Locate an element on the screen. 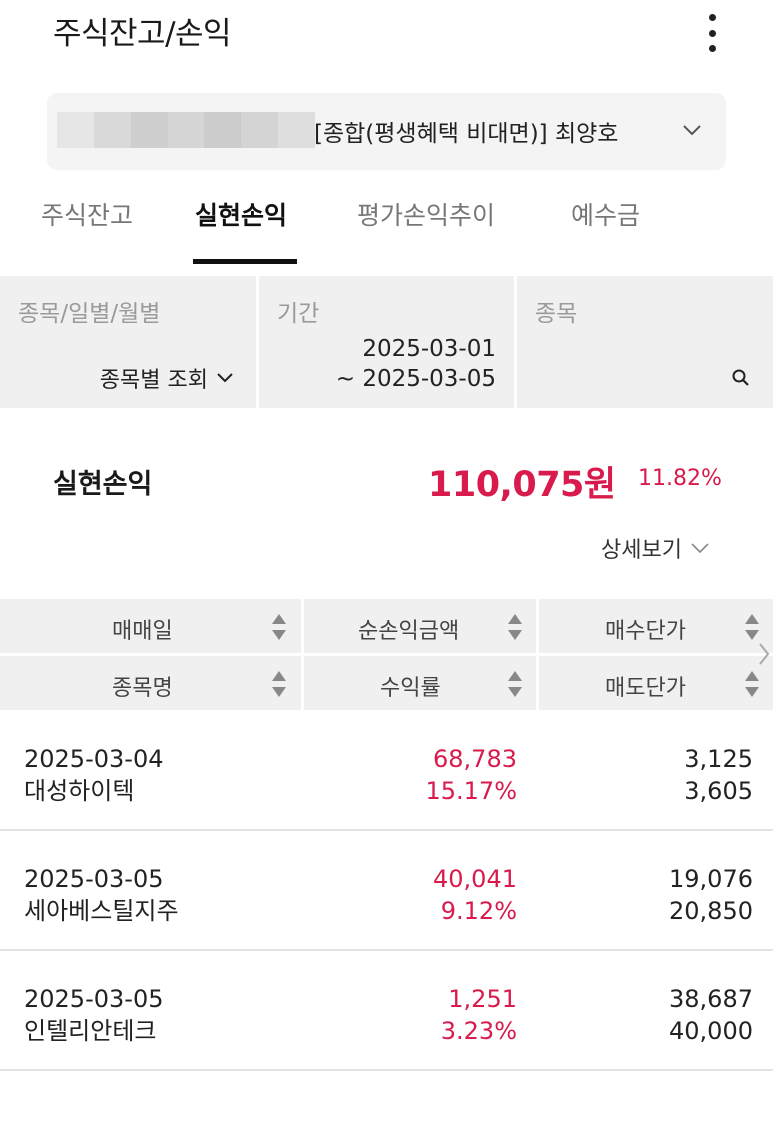  header-divider is located at coordinates (386, 654).